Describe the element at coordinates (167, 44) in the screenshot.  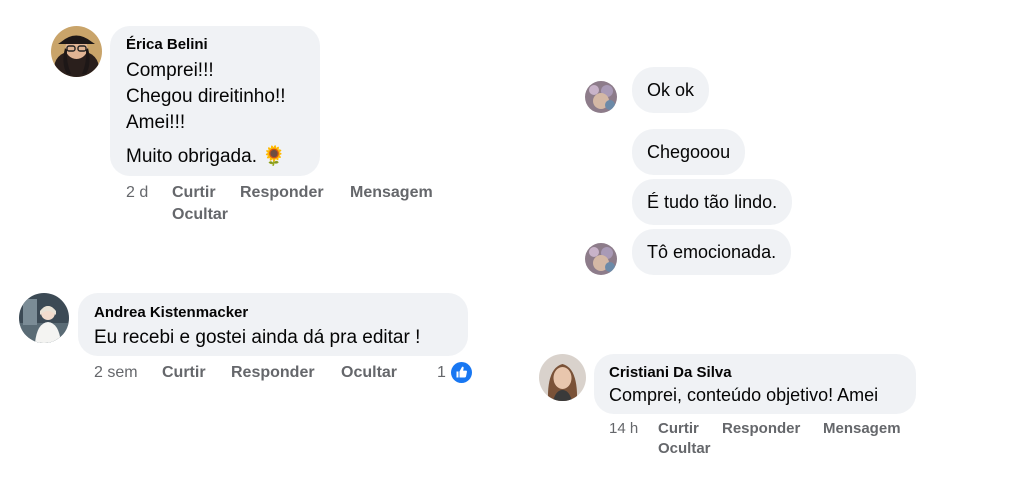
I see `comment-author-erica: Érica Belini` at that location.